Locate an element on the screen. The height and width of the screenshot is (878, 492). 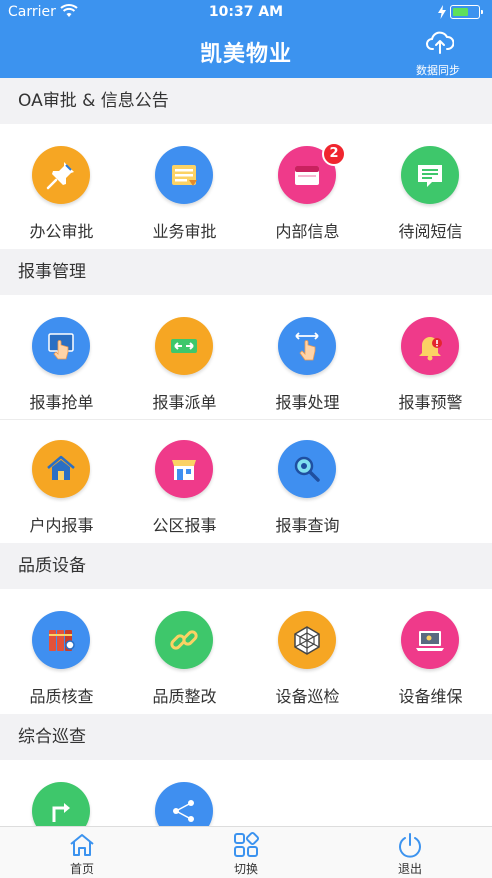
battery-level is located at coordinates (460, 12).